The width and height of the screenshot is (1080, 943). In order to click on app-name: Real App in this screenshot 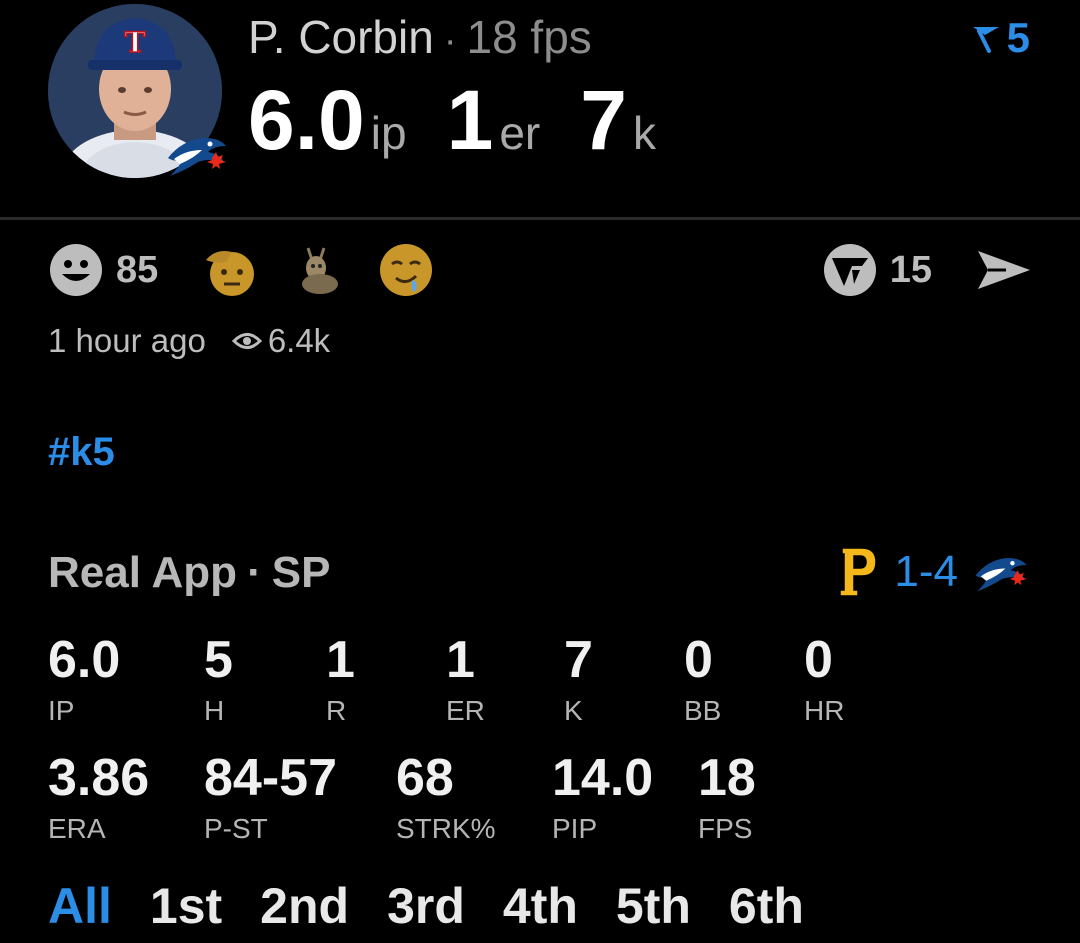, I will do `click(143, 572)`.